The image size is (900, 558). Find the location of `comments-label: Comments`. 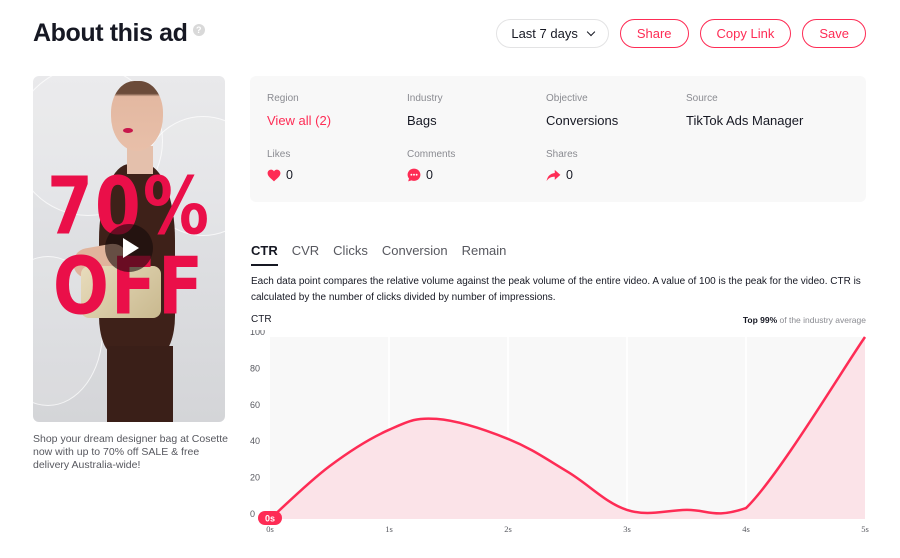

comments-label: Comments is located at coordinates (431, 154).